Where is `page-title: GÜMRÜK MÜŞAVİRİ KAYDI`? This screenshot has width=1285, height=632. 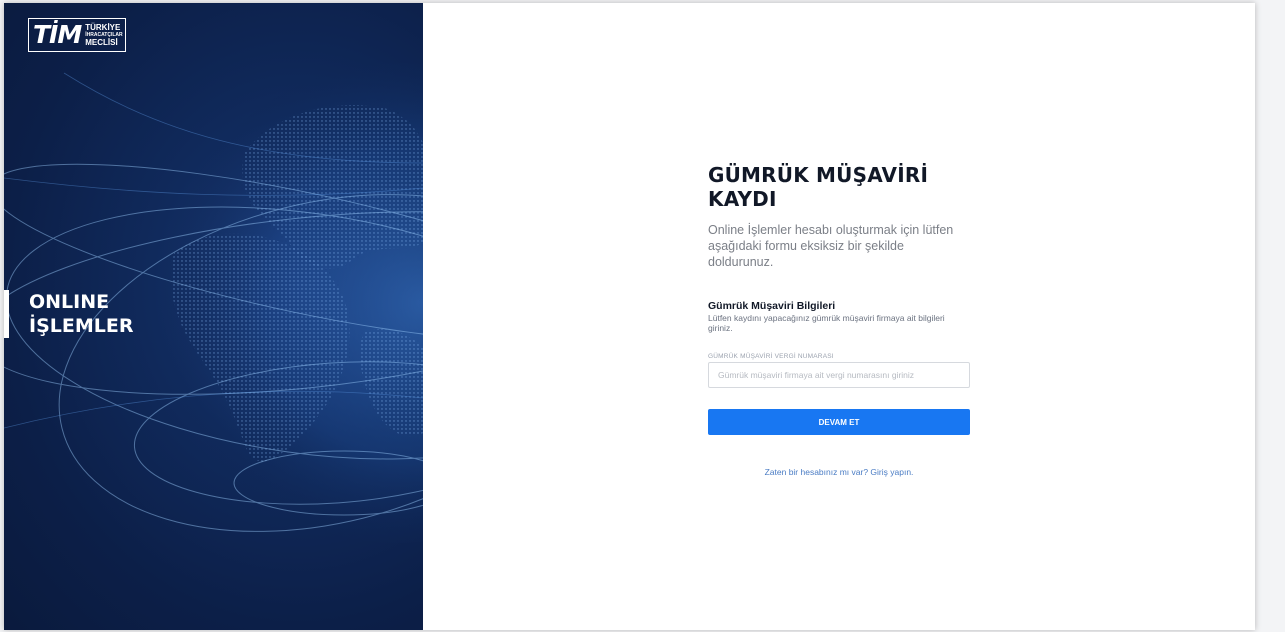
page-title: GÜMRÜK MÜŞAVİRİ KAYDI is located at coordinates (839, 187).